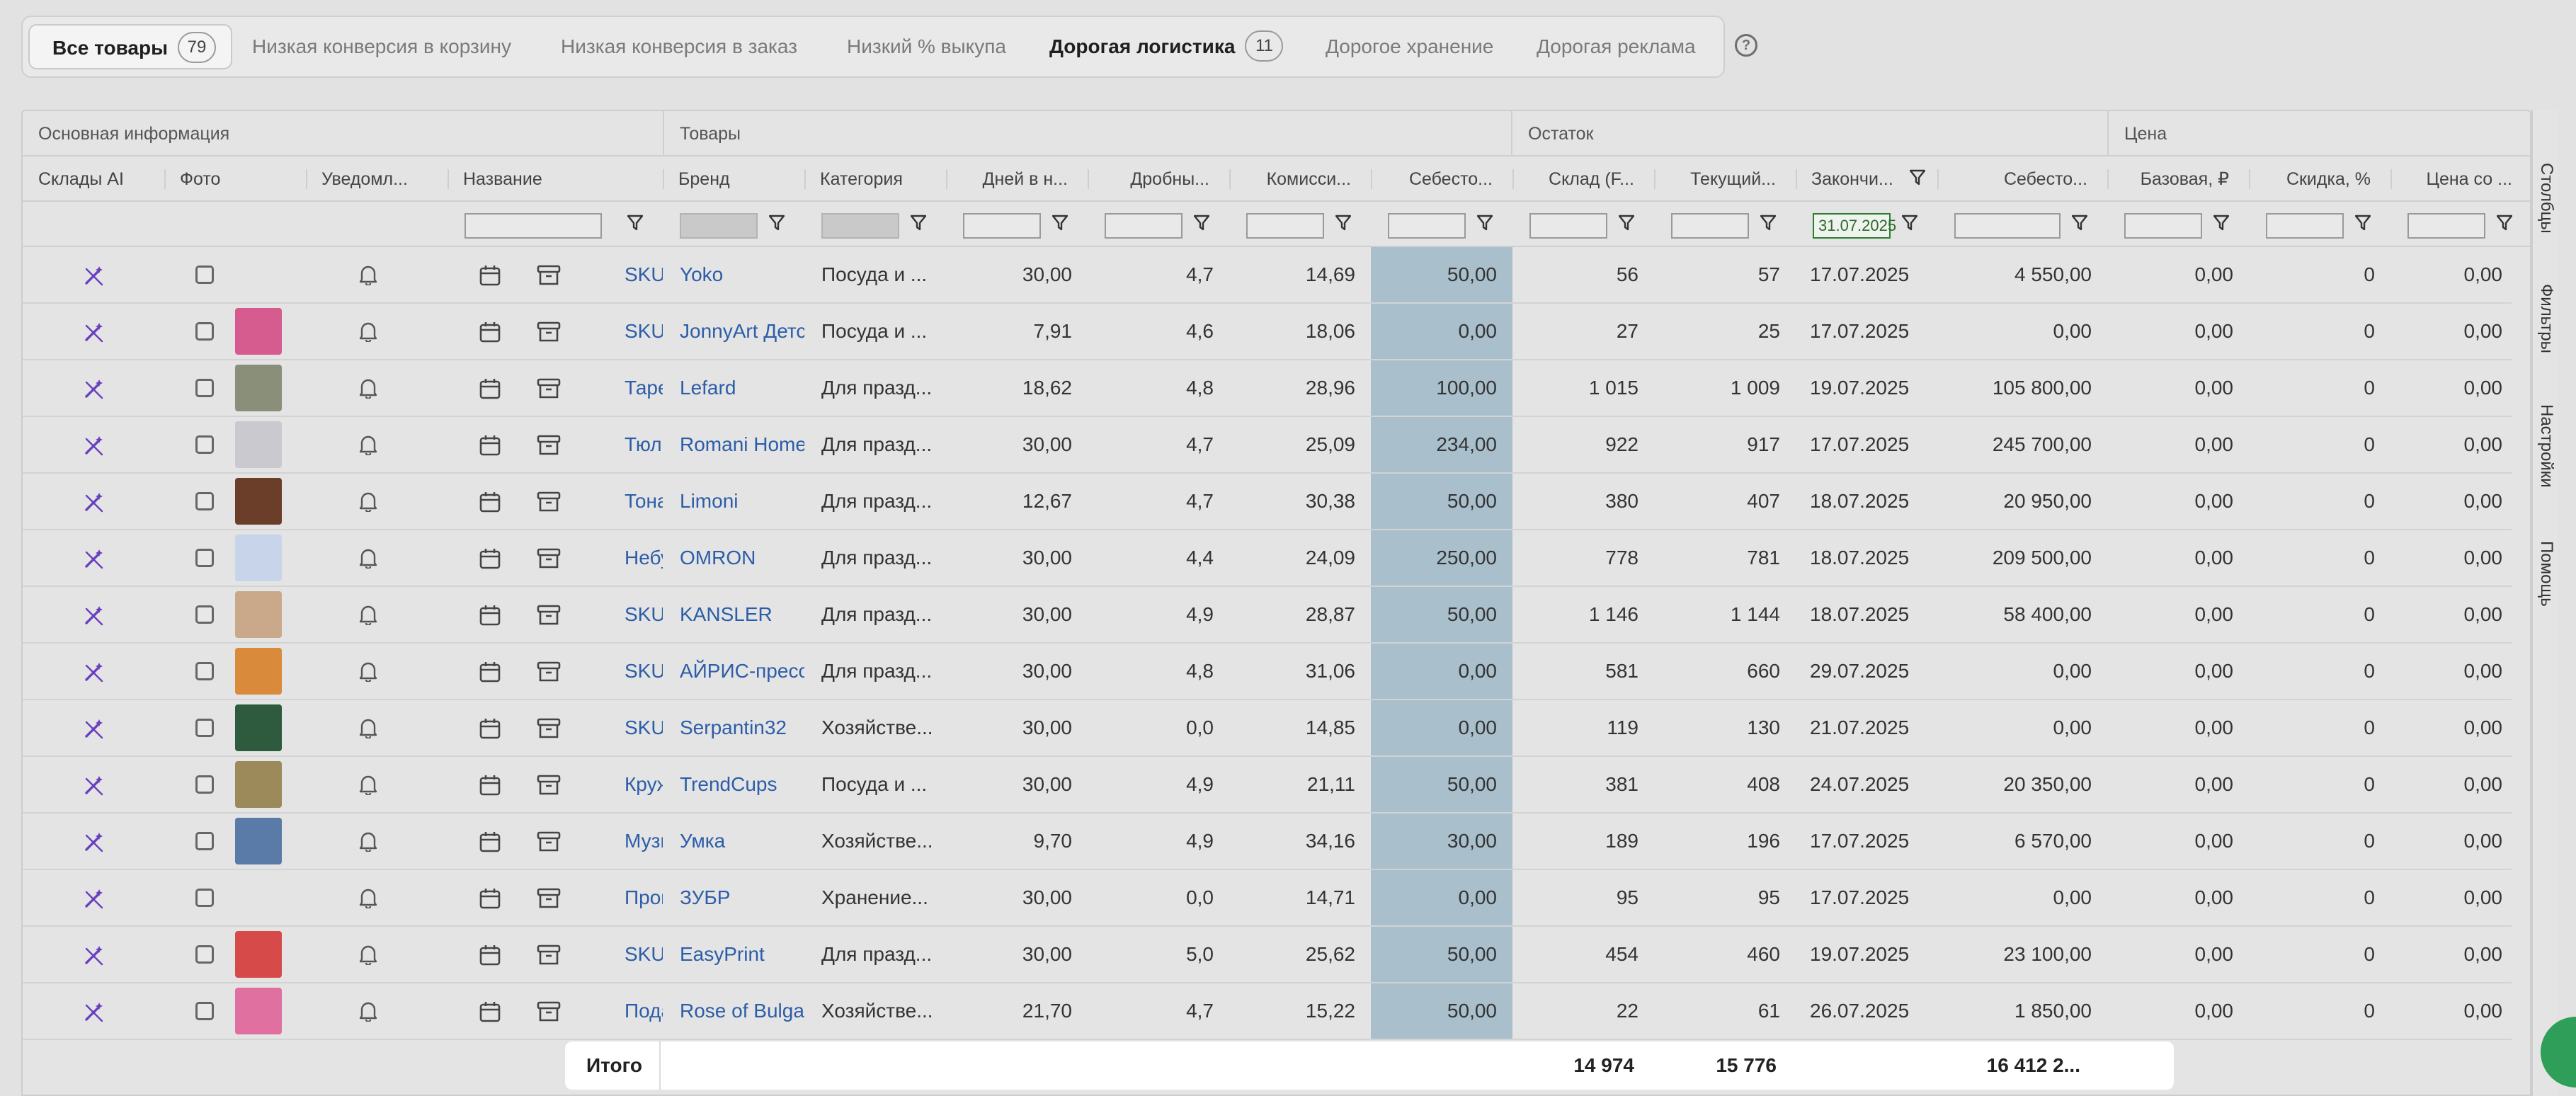 Image resolution: width=2576 pixels, height=1096 pixels. I want to click on brand-link: TrendCups, so click(733, 784).